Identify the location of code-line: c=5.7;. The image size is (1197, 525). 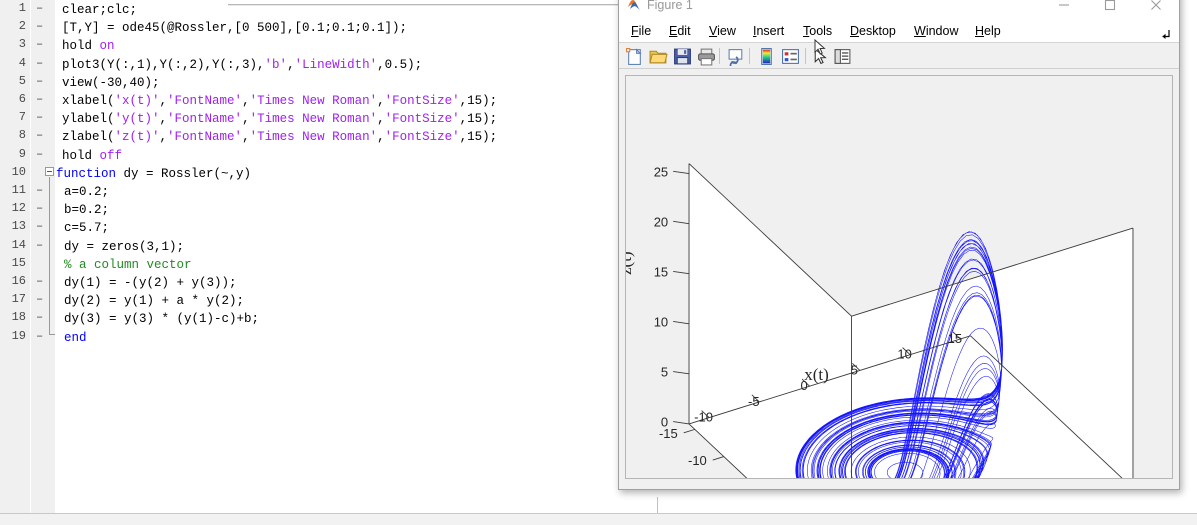
(86, 228).